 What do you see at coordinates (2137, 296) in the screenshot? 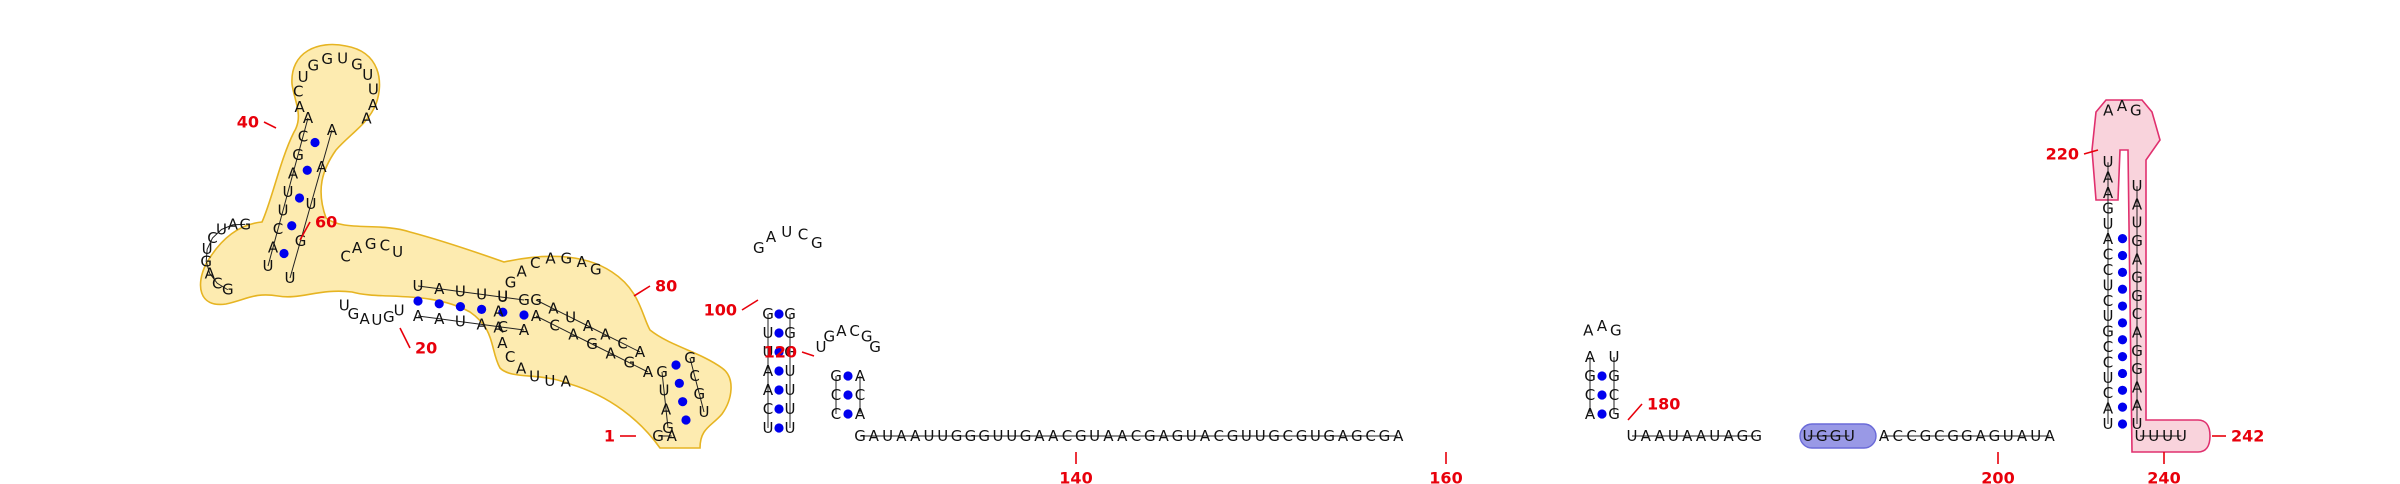
I see `nucleotide-137: G` at bounding box center [2137, 296].